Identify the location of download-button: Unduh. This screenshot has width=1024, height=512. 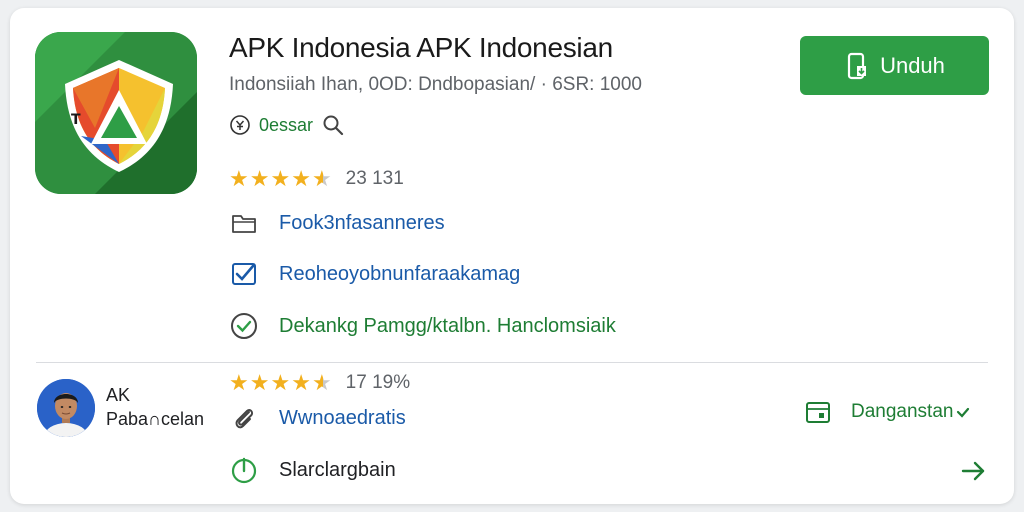
(894, 65).